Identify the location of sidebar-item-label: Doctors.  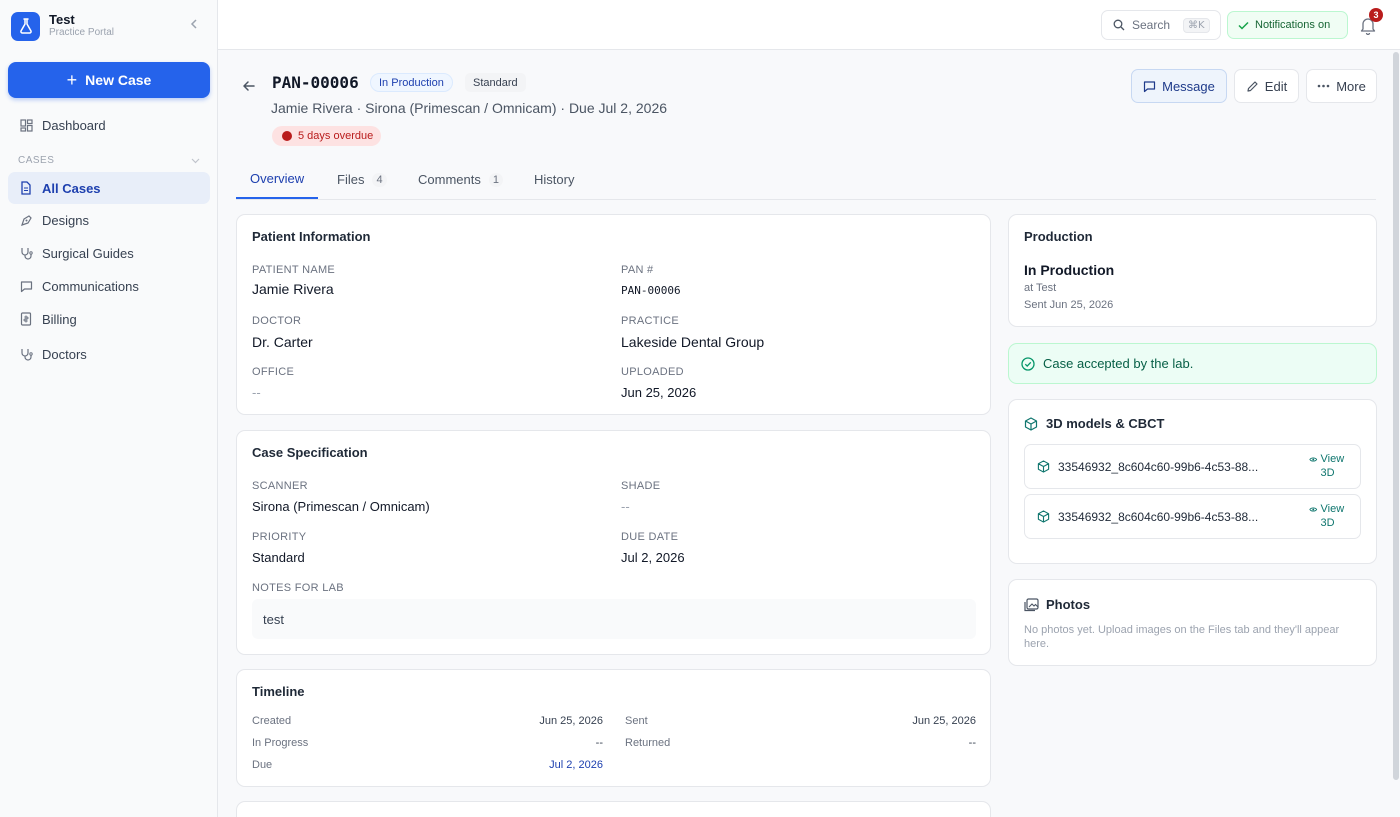
(64, 354).